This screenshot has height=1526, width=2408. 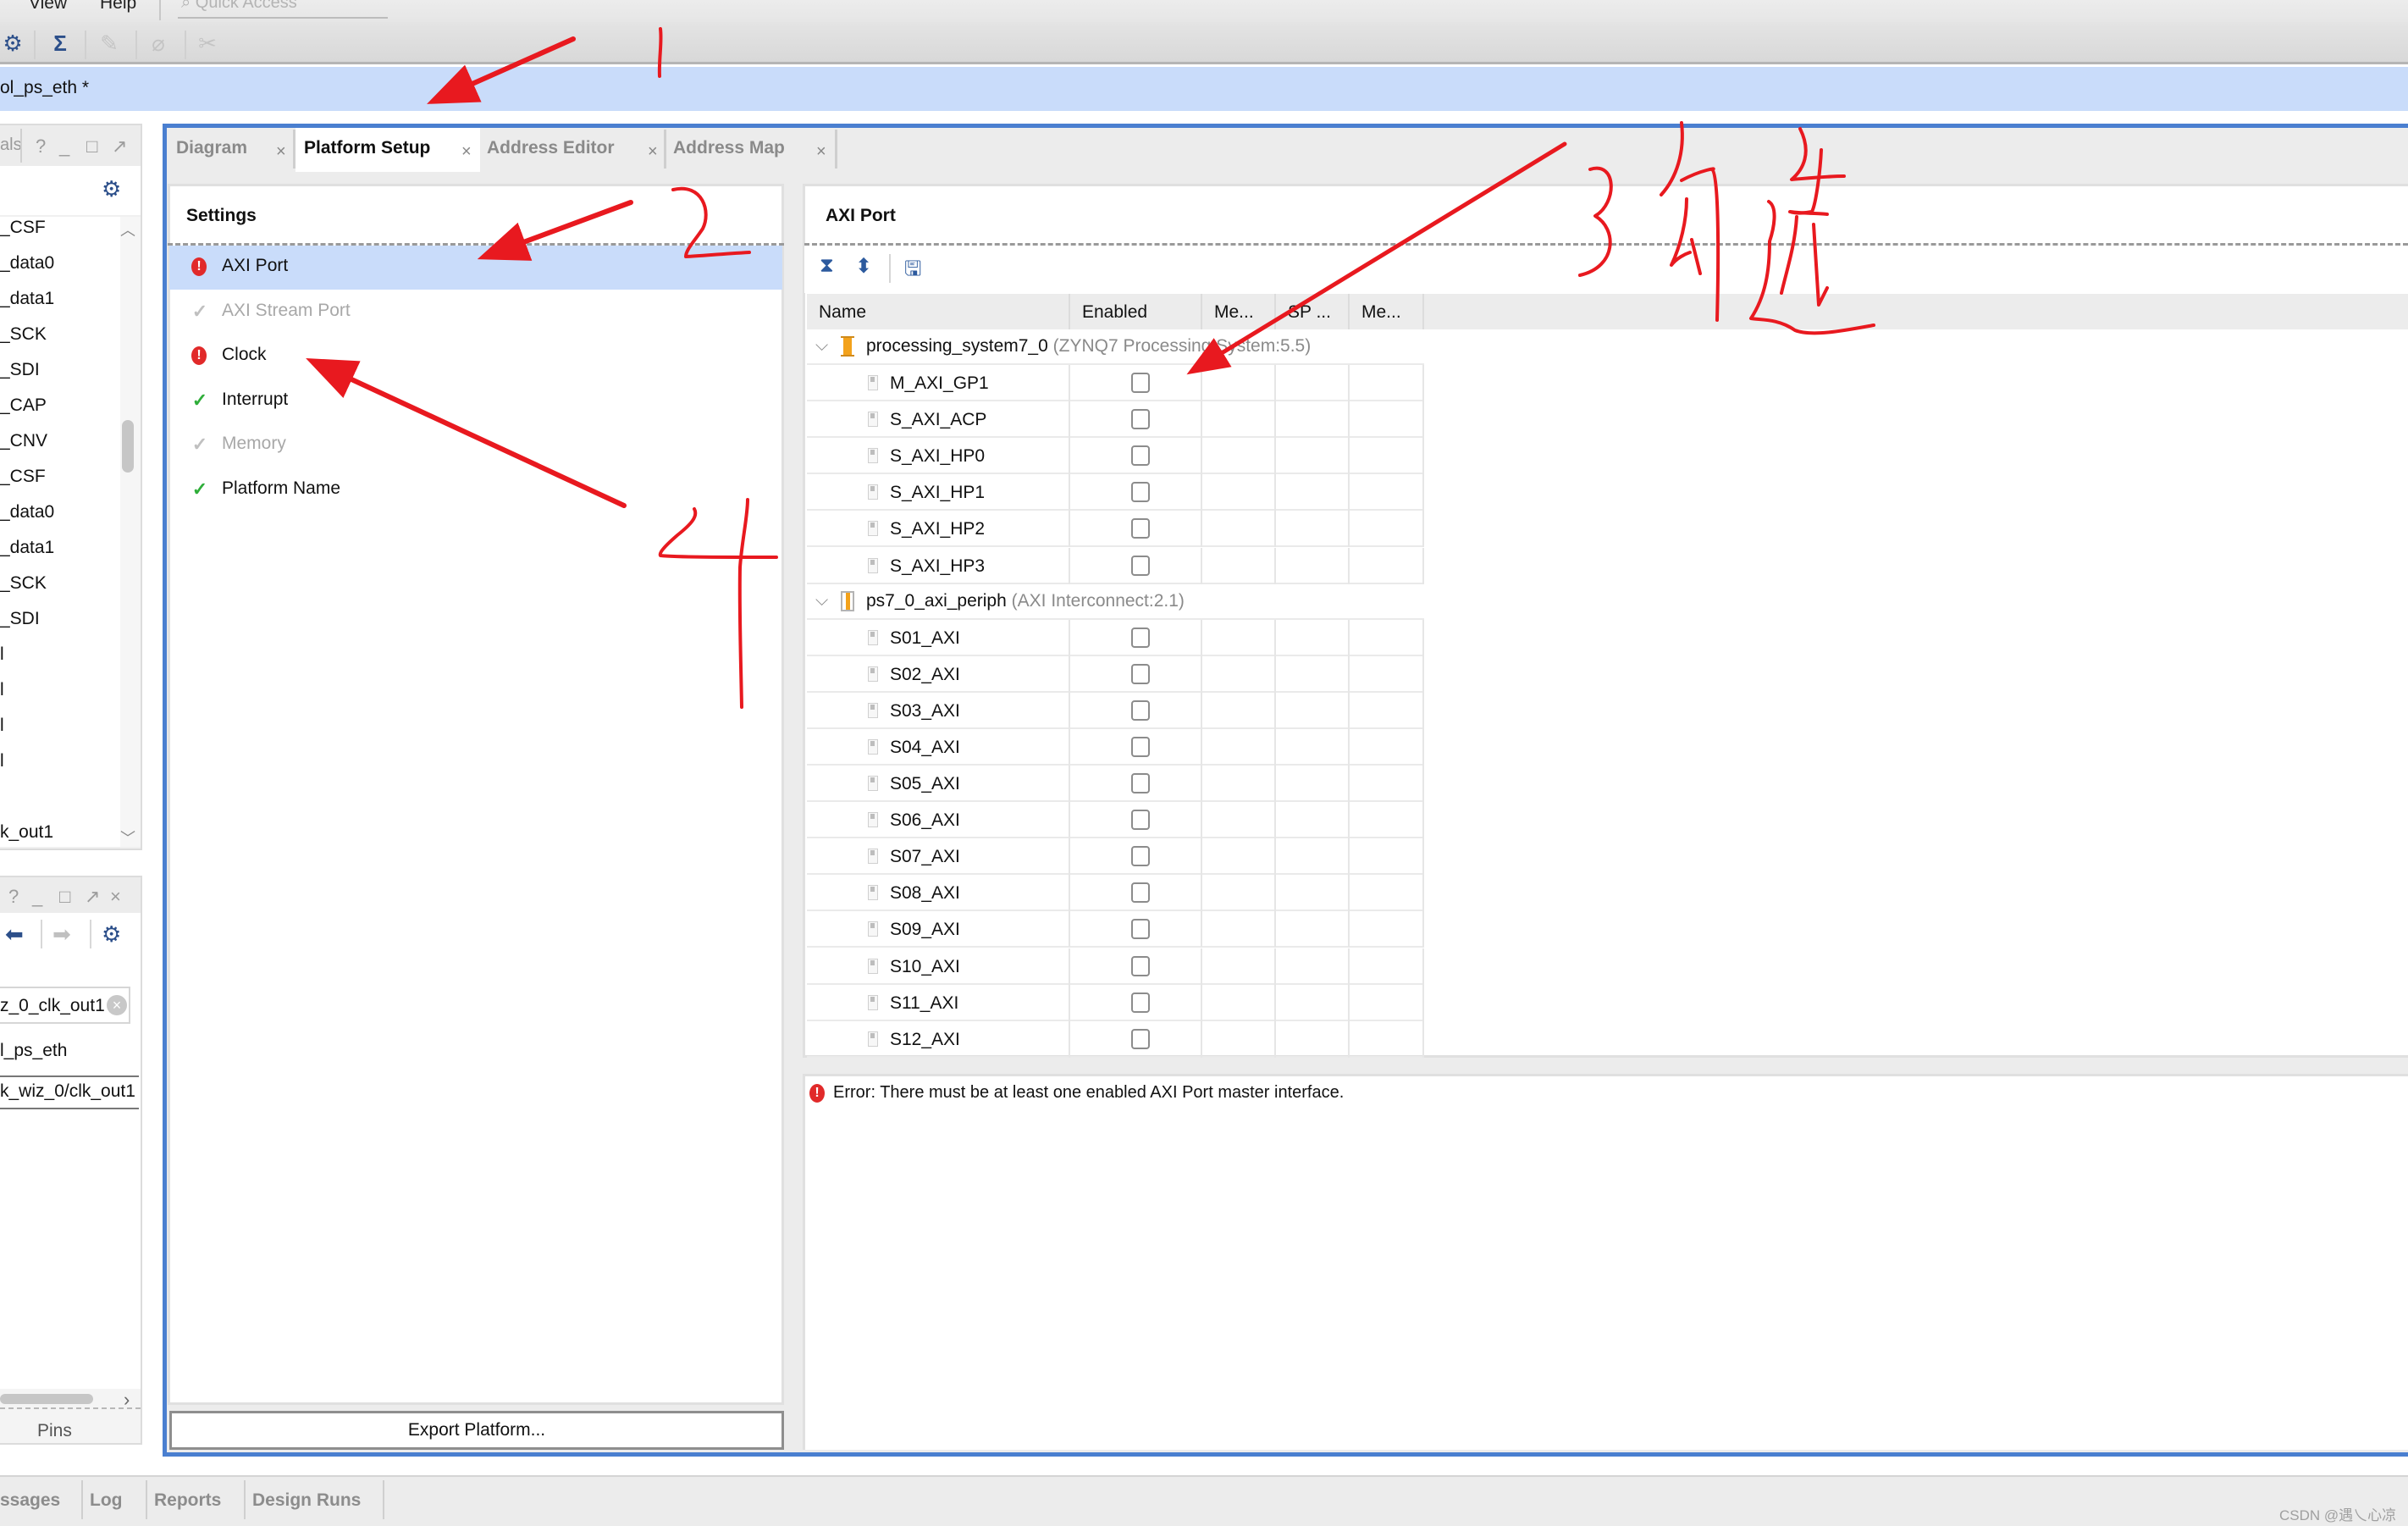 What do you see at coordinates (1115, 820) in the screenshot?
I see `axi-port-row: S06_AXI` at bounding box center [1115, 820].